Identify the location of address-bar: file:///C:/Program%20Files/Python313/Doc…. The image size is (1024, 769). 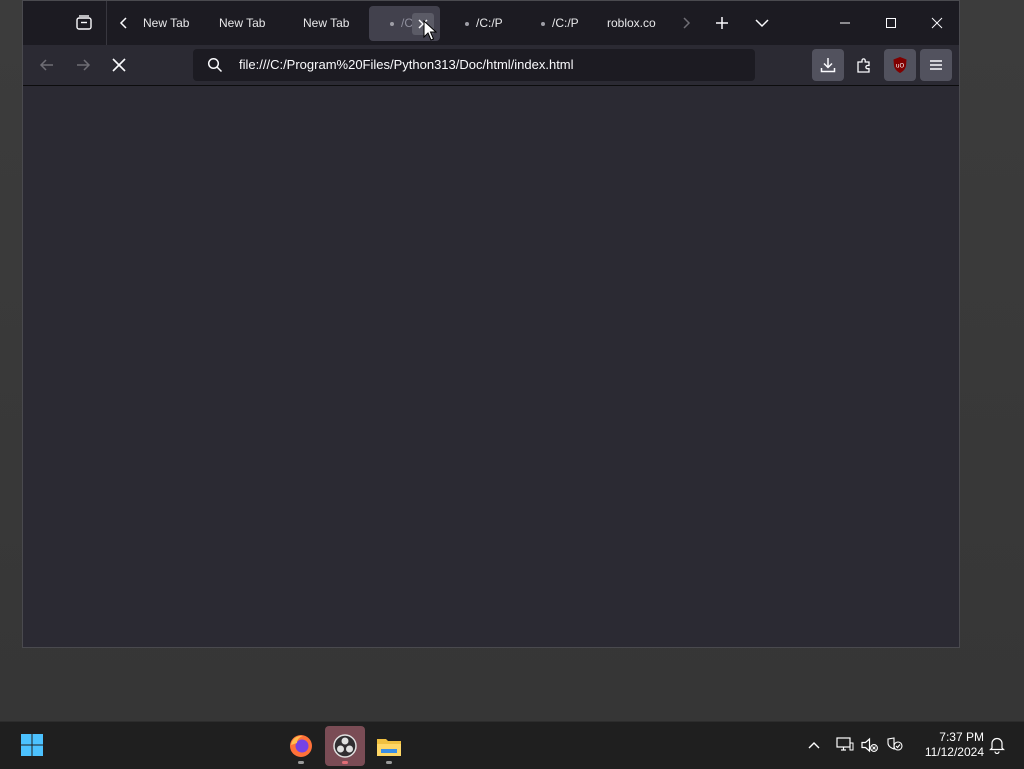
(474, 65).